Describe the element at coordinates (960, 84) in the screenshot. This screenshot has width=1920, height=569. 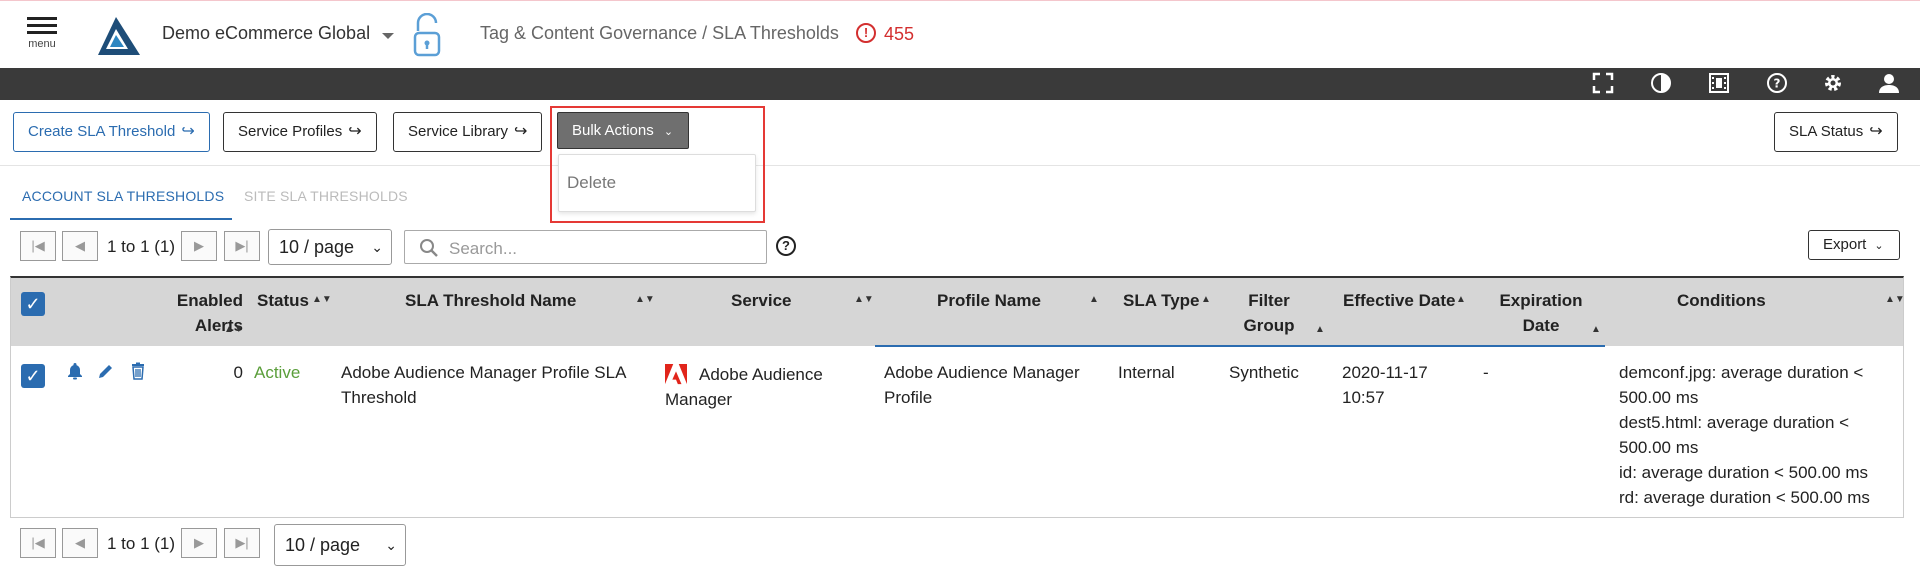
I see `utility-bar: ?` at that location.